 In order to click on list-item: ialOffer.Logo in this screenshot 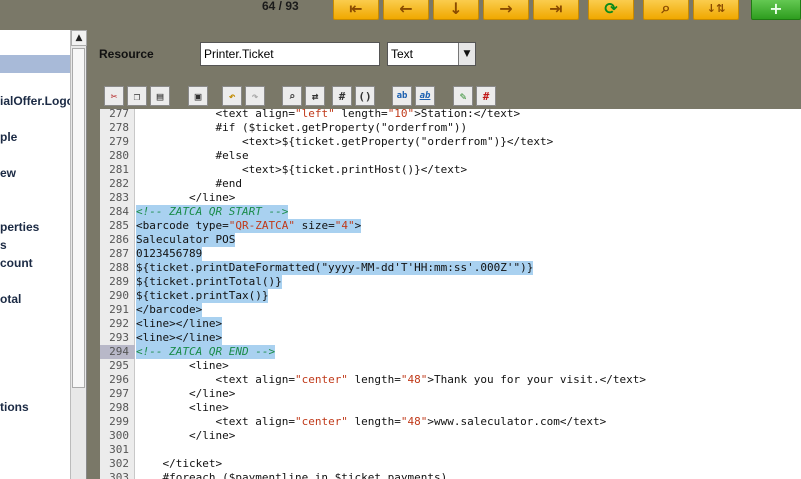, I will do `click(37, 101)`.